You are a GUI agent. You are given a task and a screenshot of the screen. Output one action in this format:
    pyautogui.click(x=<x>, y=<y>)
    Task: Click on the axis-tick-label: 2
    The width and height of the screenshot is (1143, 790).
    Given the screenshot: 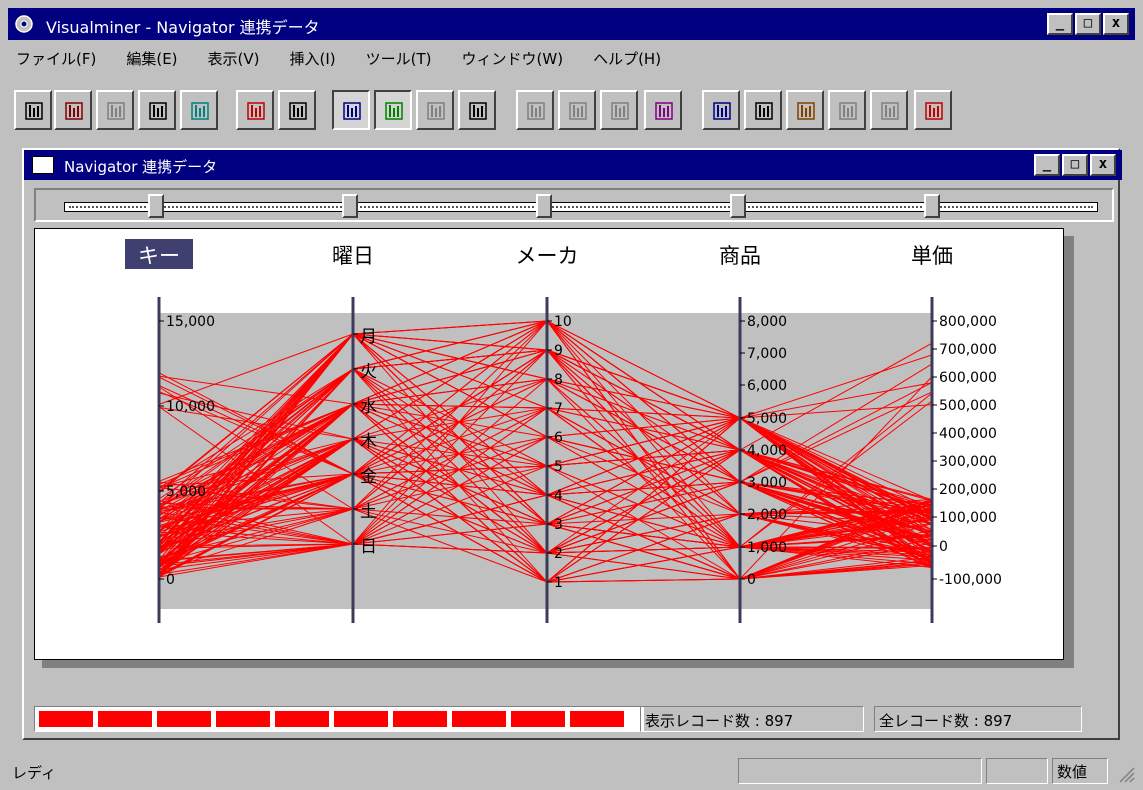 What is the action you would take?
    pyautogui.click(x=558, y=554)
    